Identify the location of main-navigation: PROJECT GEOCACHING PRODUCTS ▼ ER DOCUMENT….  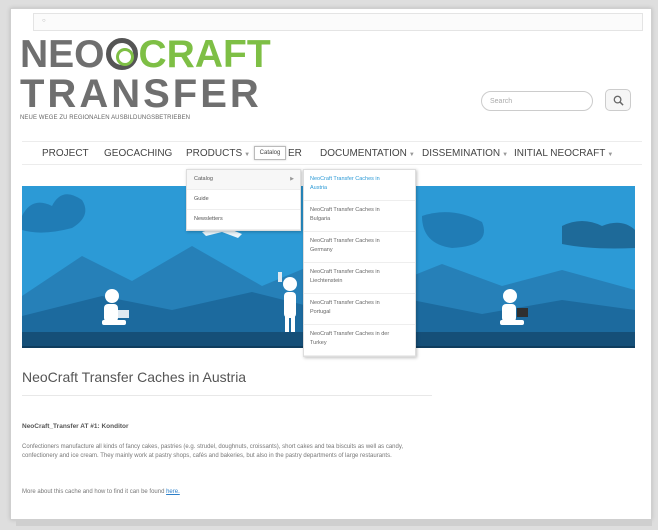
(332, 153).